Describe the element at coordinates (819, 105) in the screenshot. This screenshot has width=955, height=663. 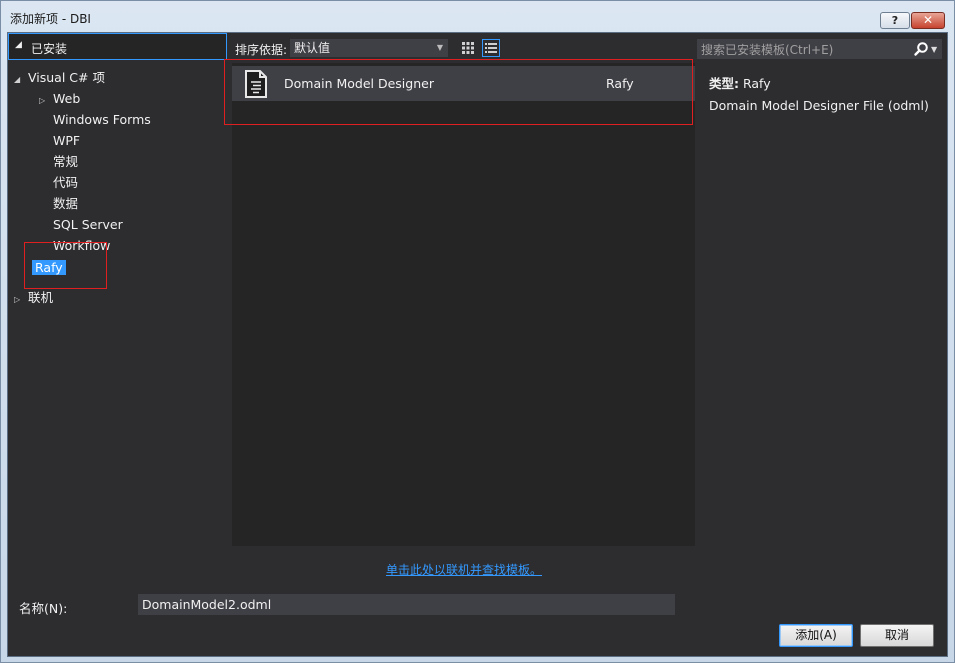
I see `template-description: Domain Model Designer File (odml)` at that location.